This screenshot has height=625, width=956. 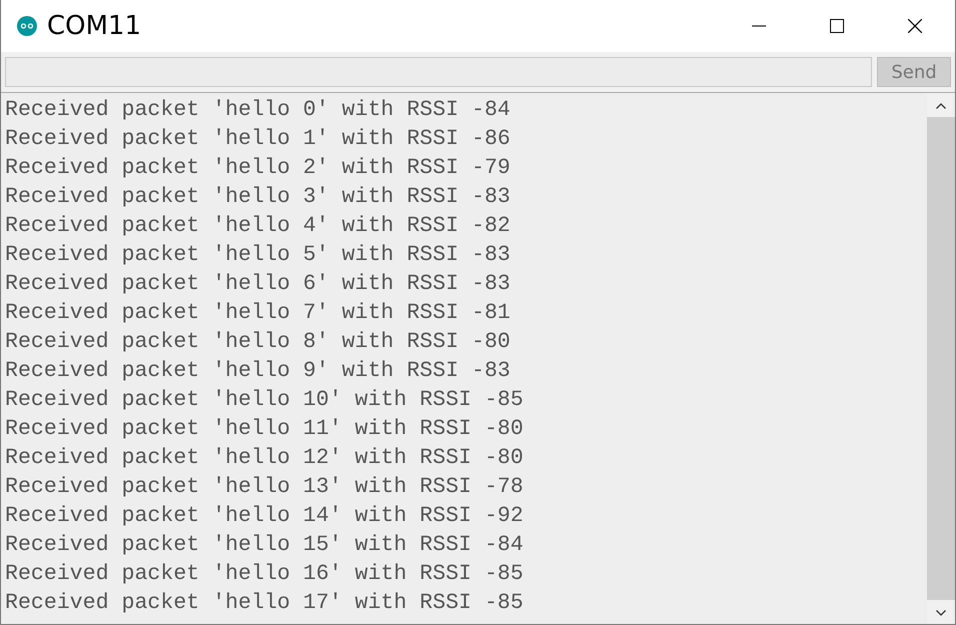 What do you see at coordinates (94, 26) in the screenshot?
I see `window-title: COM11` at bounding box center [94, 26].